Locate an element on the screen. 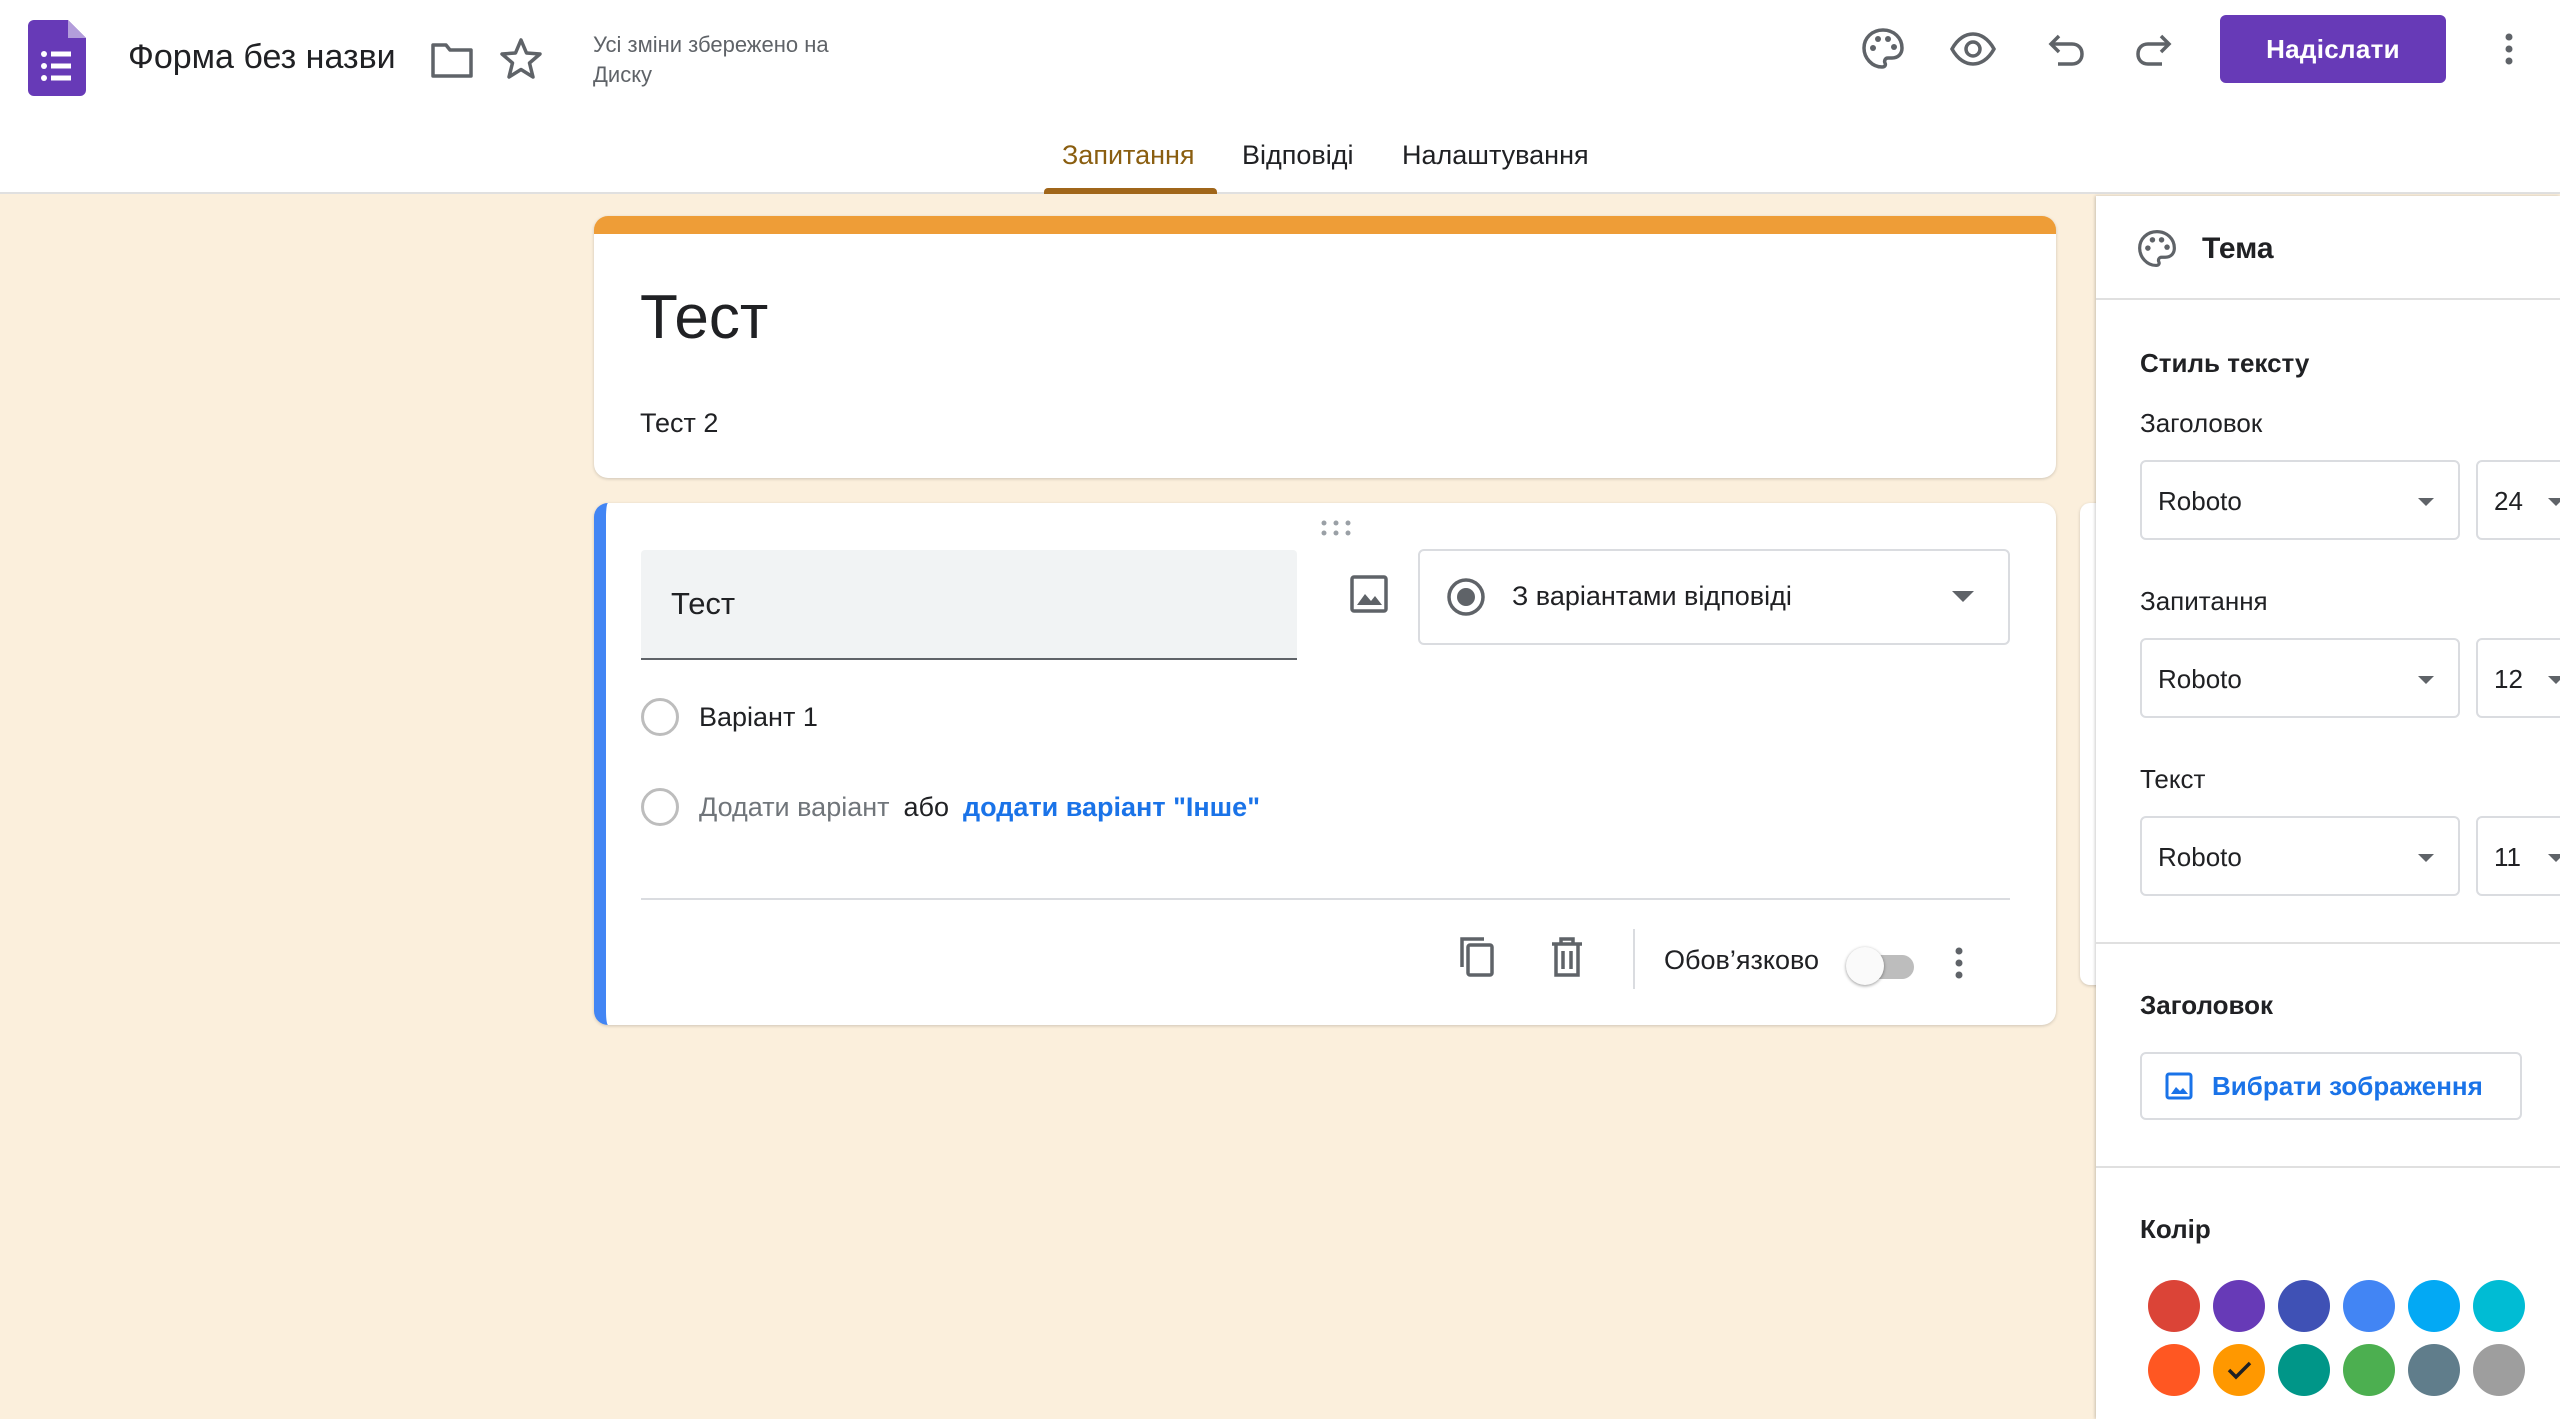 The width and height of the screenshot is (2560, 1419). question-type-select: З варіантами відповіді is located at coordinates (1714, 597).